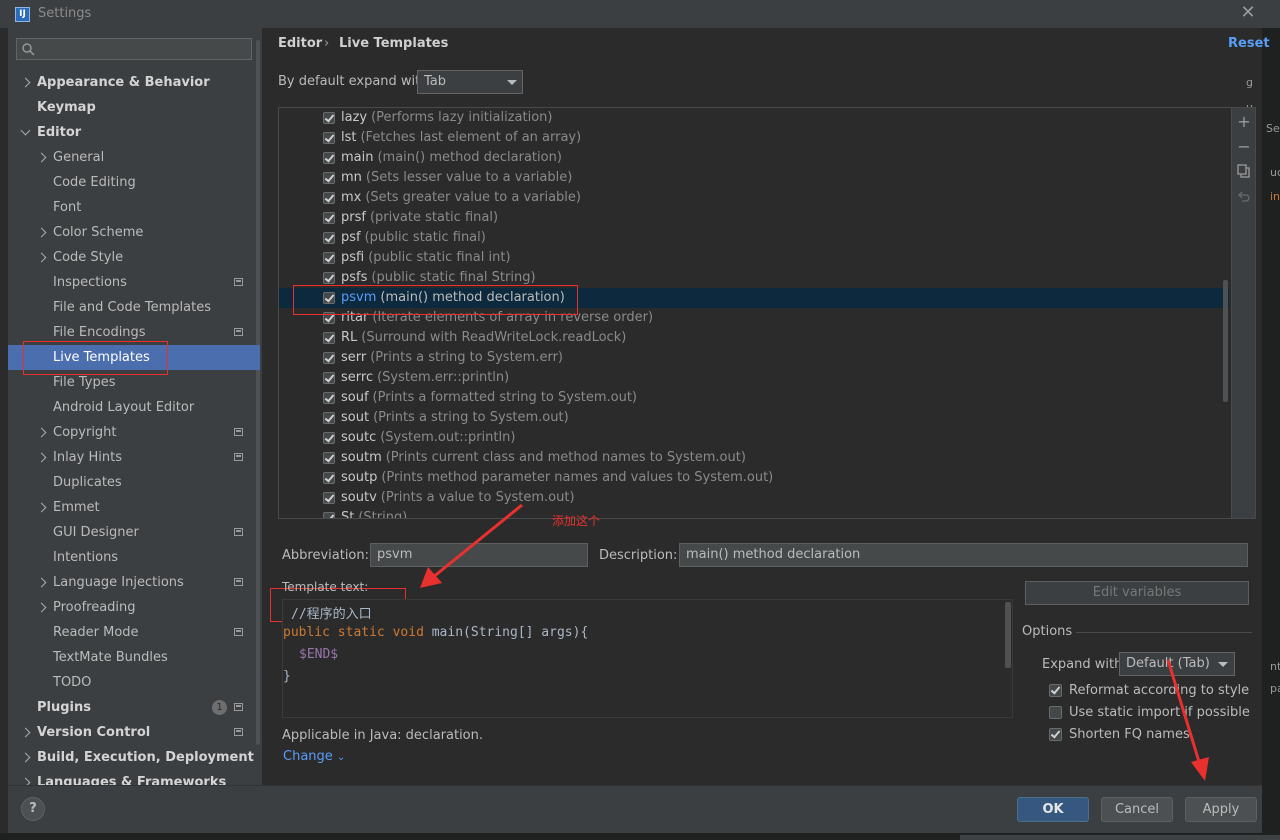 This screenshot has width=1280, height=840. Describe the element at coordinates (1249, 43) in the screenshot. I see `reset-link: Reset` at that location.